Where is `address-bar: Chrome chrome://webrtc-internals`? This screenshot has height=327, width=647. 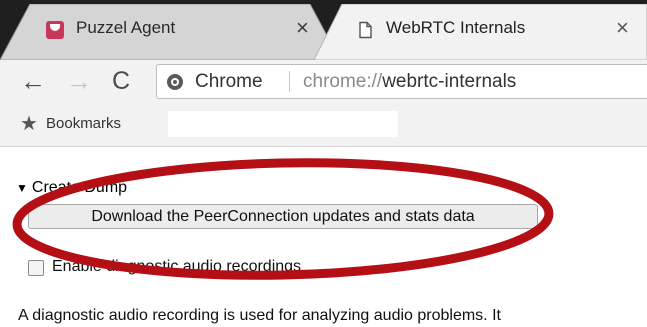 address-bar: Chrome chrome://webrtc-internals is located at coordinates (401, 81).